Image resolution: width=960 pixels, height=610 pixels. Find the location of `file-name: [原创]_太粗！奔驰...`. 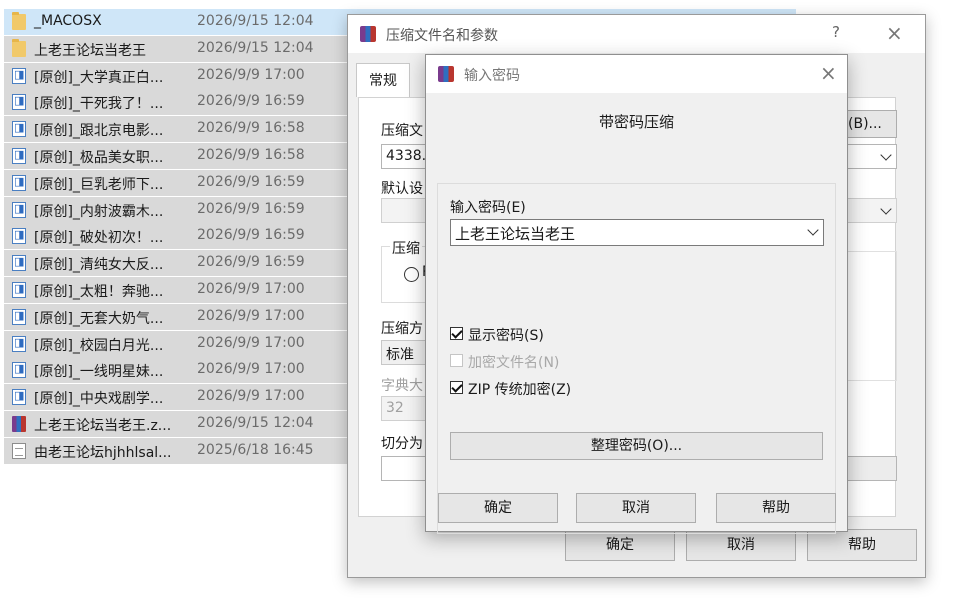

file-name: [原创]_太粗！奔驰... is located at coordinates (99, 292).